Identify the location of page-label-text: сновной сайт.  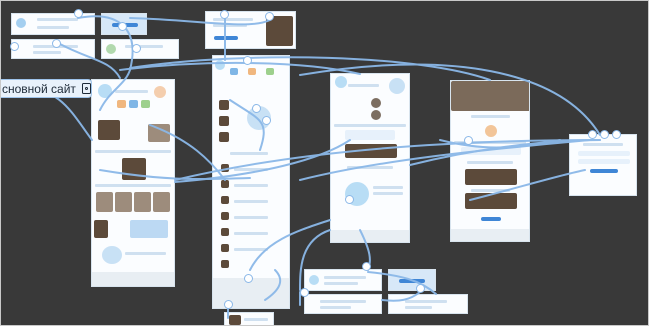
(39, 88).